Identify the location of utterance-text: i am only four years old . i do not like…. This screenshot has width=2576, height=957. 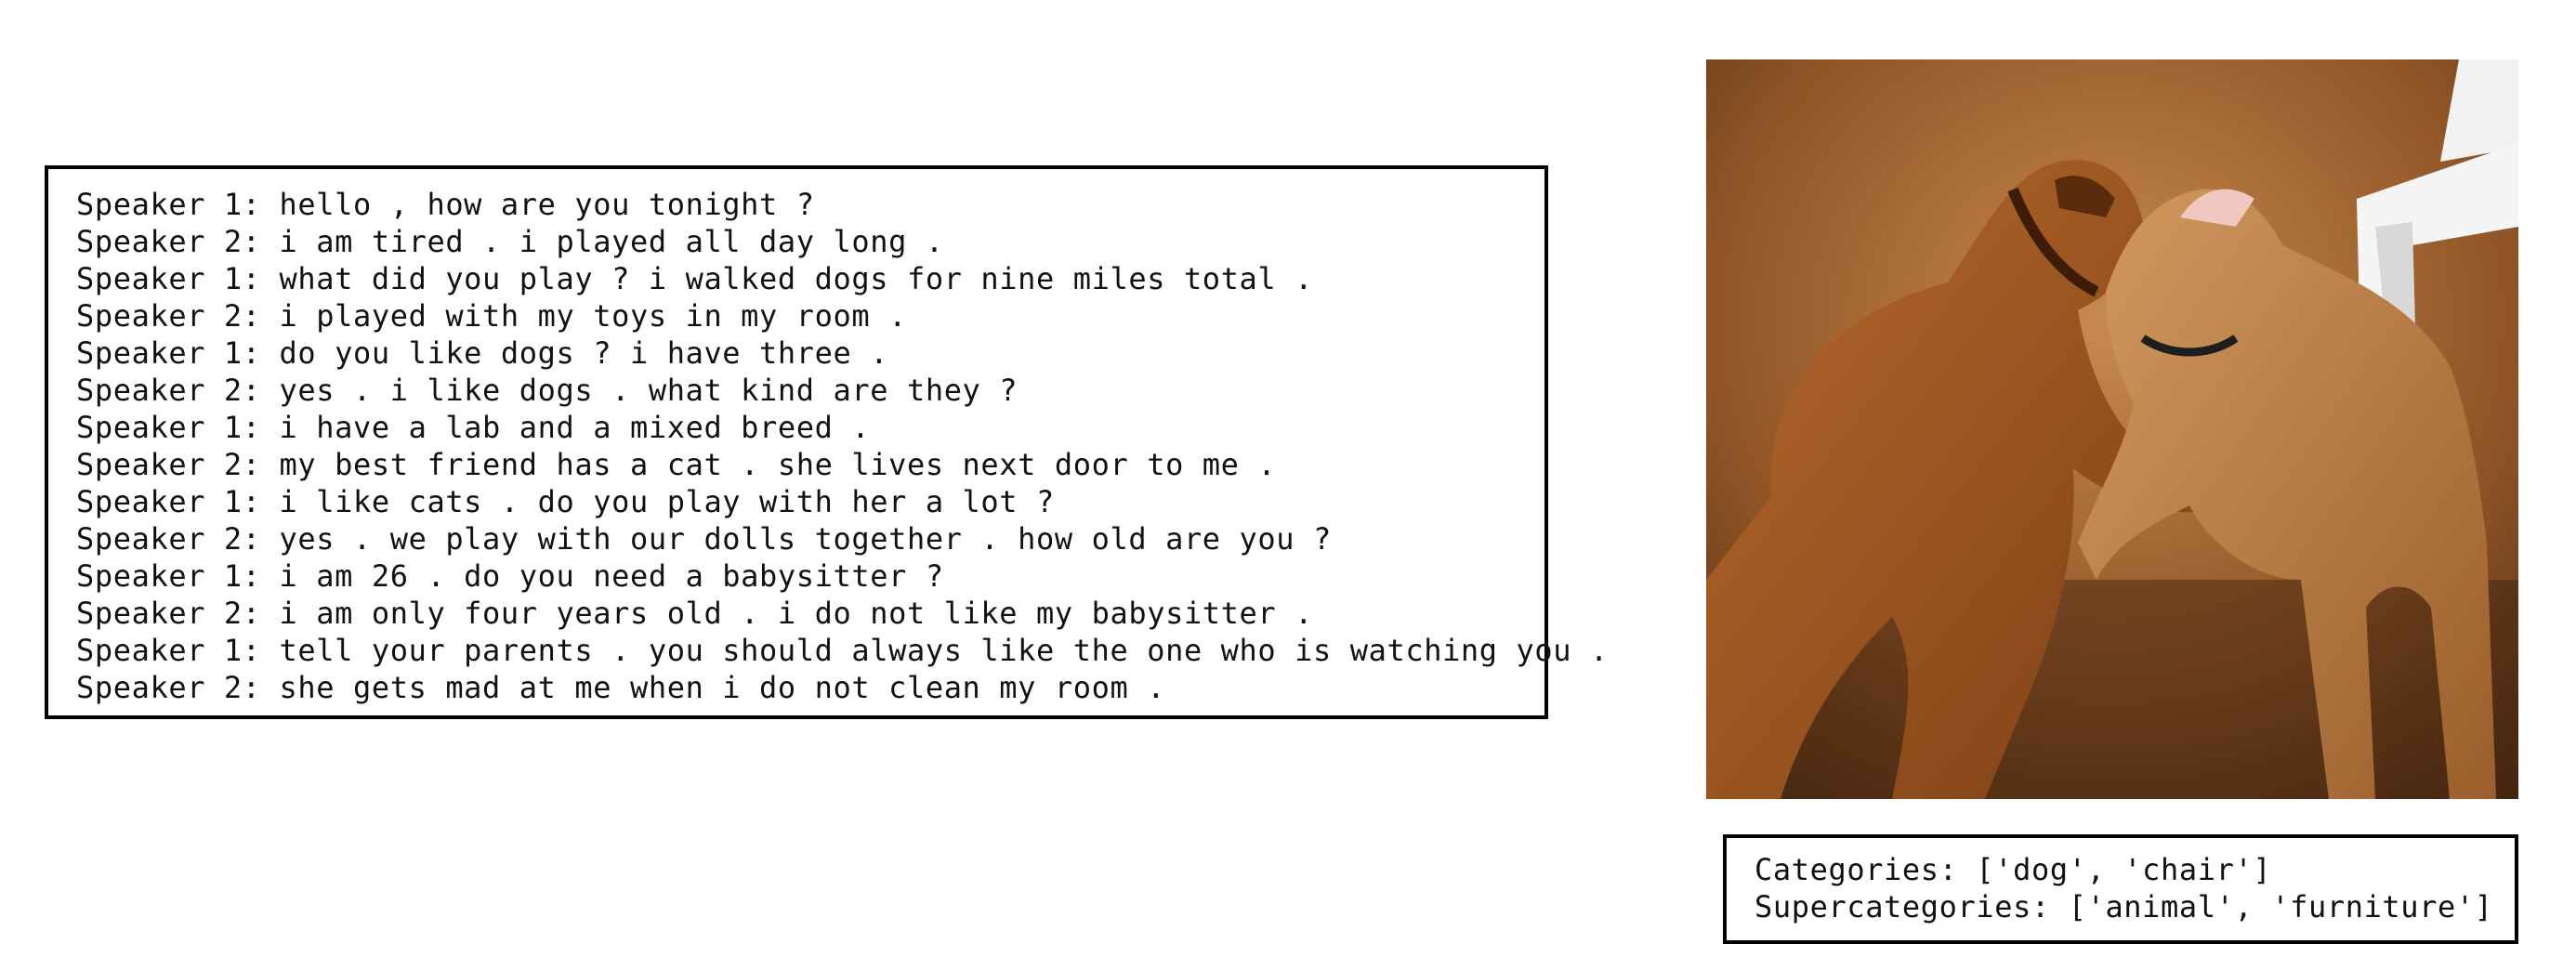
(796, 613).